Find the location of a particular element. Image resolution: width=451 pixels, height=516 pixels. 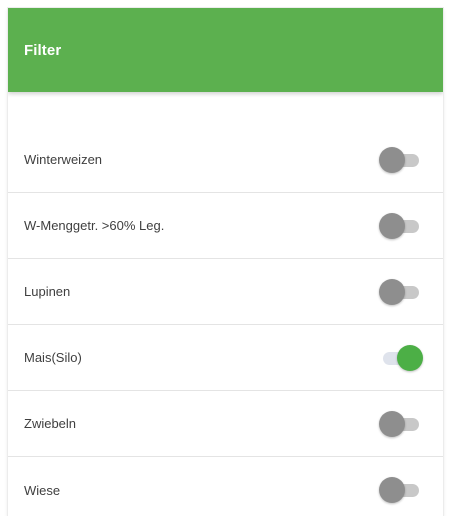

filter-label: Winterweizen is located at coordinates (63, 159).